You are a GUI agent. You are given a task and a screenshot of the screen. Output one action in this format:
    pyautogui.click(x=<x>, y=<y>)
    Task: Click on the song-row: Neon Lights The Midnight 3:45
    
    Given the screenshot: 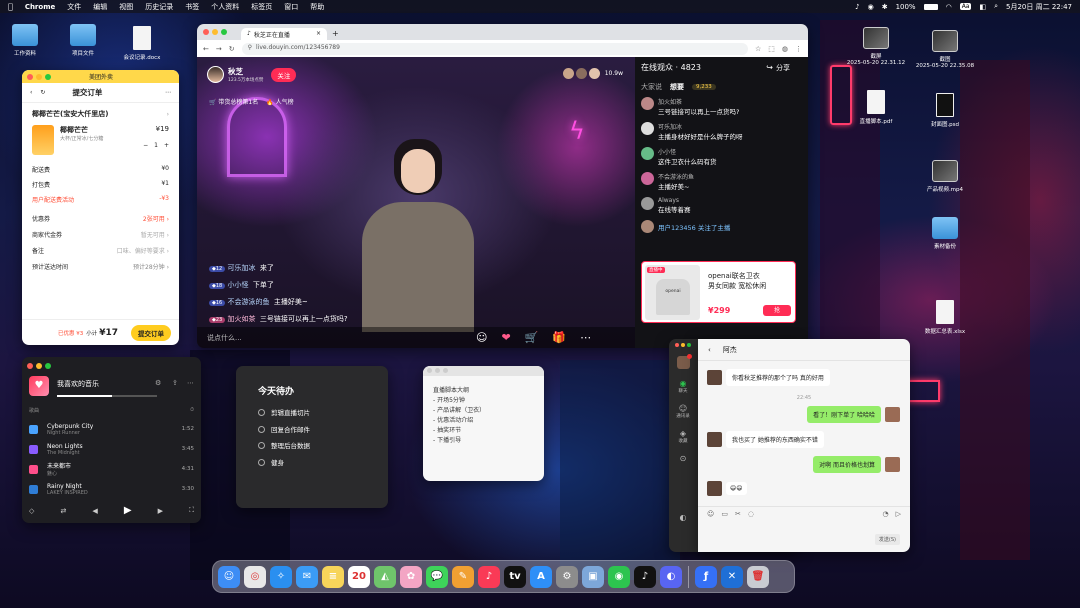 What is the action you would take?
    pyautogui.click(x=111, y=449)
    